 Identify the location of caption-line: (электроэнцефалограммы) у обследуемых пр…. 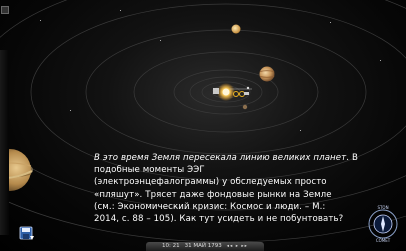
(210, 182).